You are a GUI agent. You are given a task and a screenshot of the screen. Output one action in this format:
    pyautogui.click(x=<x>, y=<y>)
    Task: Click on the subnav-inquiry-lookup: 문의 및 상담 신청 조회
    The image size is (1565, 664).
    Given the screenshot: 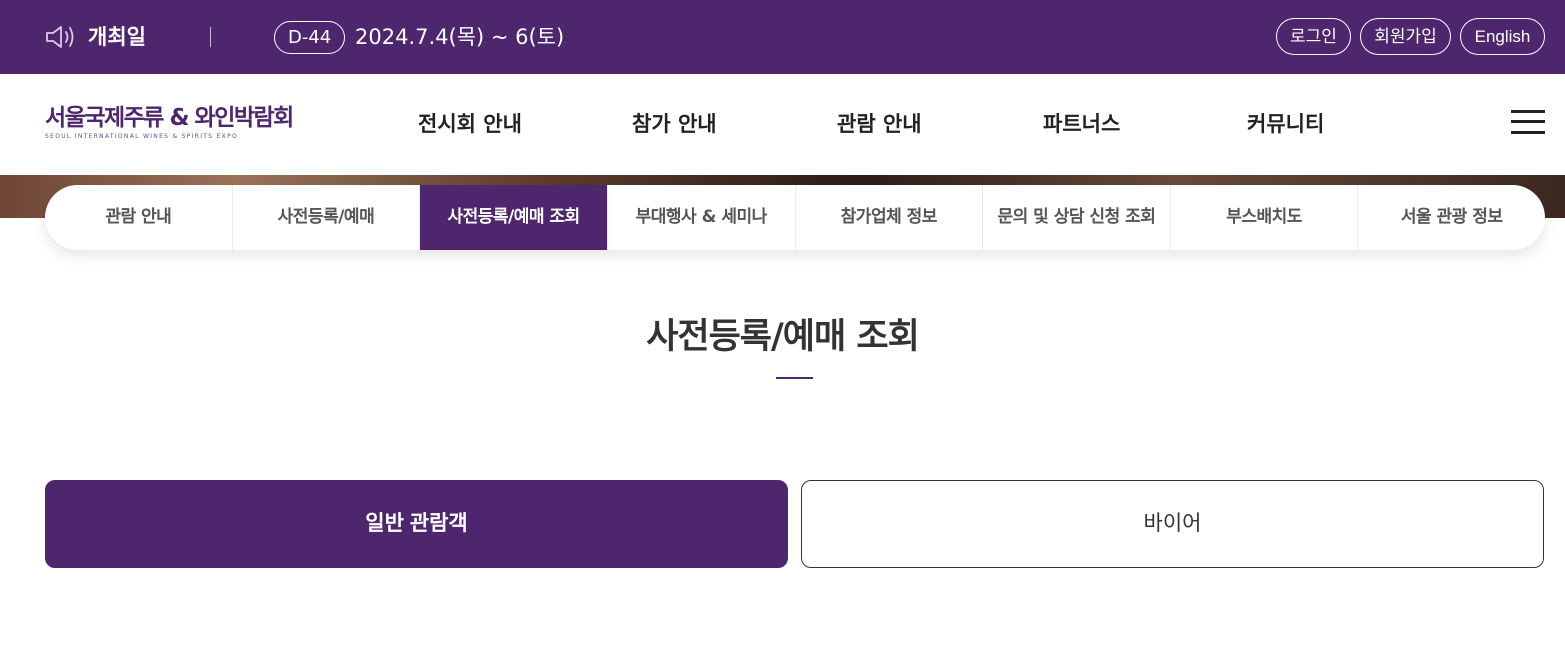 What is the action you would take?
    pyautogui.click(x=1077, y=217)
    